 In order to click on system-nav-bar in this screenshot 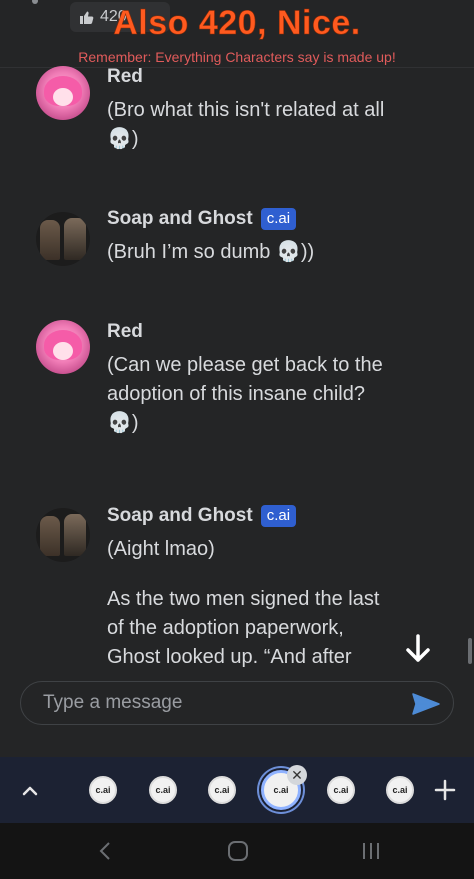, I will do `click(237, 851)`.